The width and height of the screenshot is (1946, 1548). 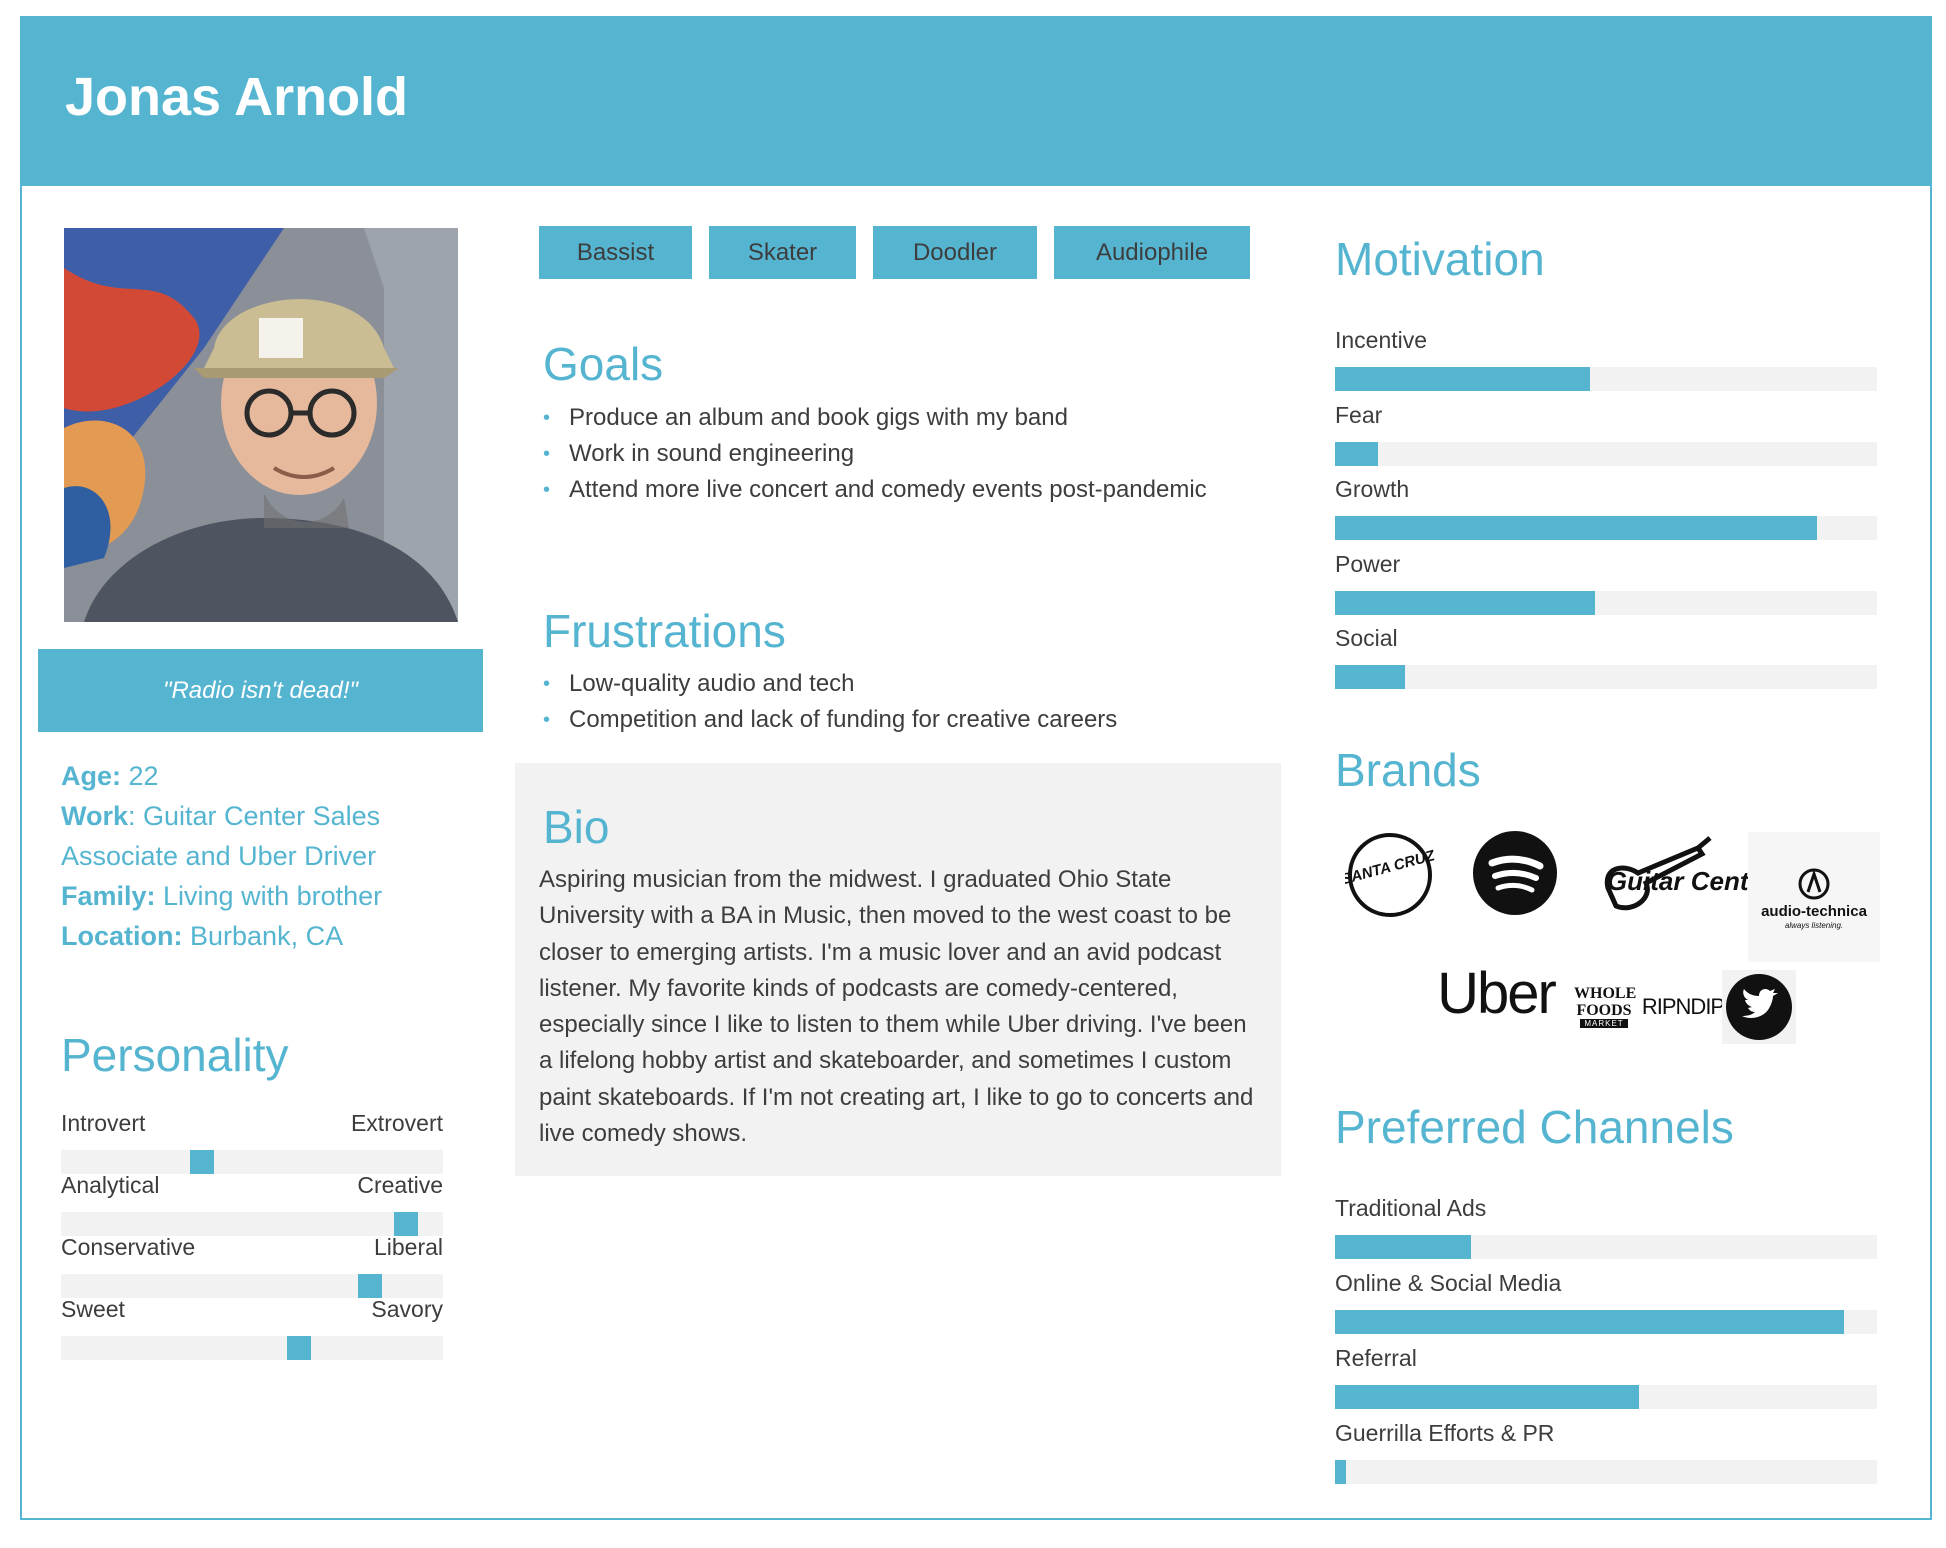 What do you see at coordinates (1605, 1001) in the screenshot?
I see `whole-foods-text: WHOLE FOODS` at bounding box center [1605, 1001].